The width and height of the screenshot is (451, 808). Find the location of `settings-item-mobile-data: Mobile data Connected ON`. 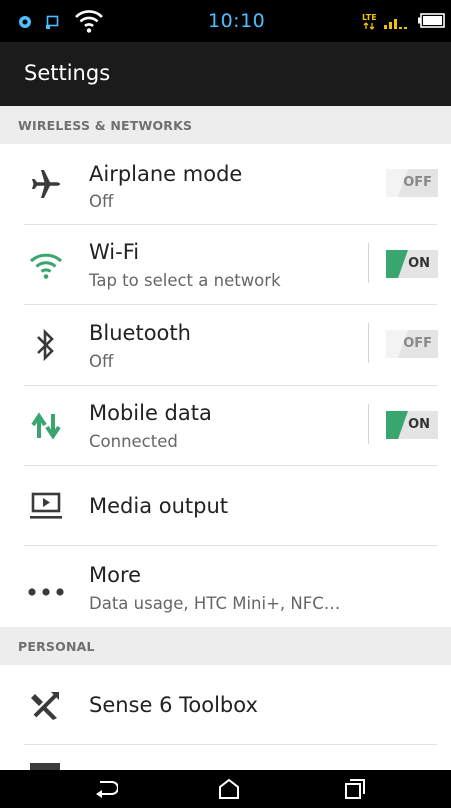

settings-item-mobile-data: Mobile data Connected ON is located at coordinates (225, 426).